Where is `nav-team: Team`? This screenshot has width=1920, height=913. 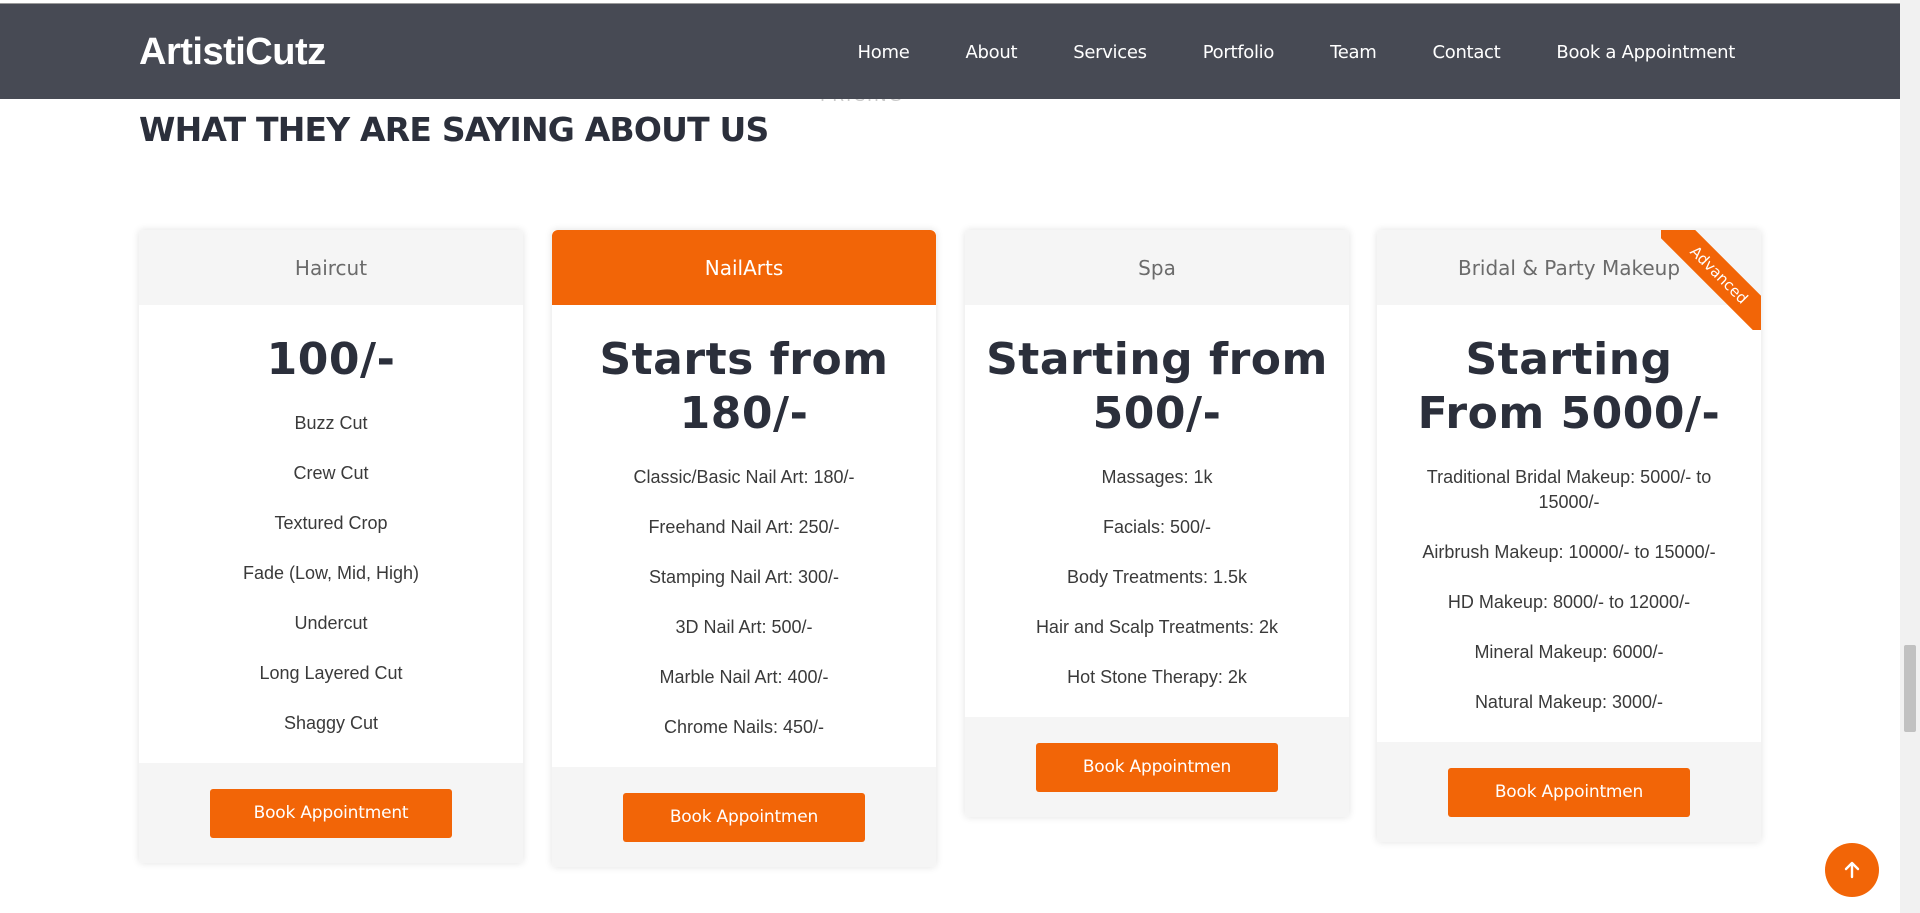 nav-team: Team is located at coordinates (1353, 52).